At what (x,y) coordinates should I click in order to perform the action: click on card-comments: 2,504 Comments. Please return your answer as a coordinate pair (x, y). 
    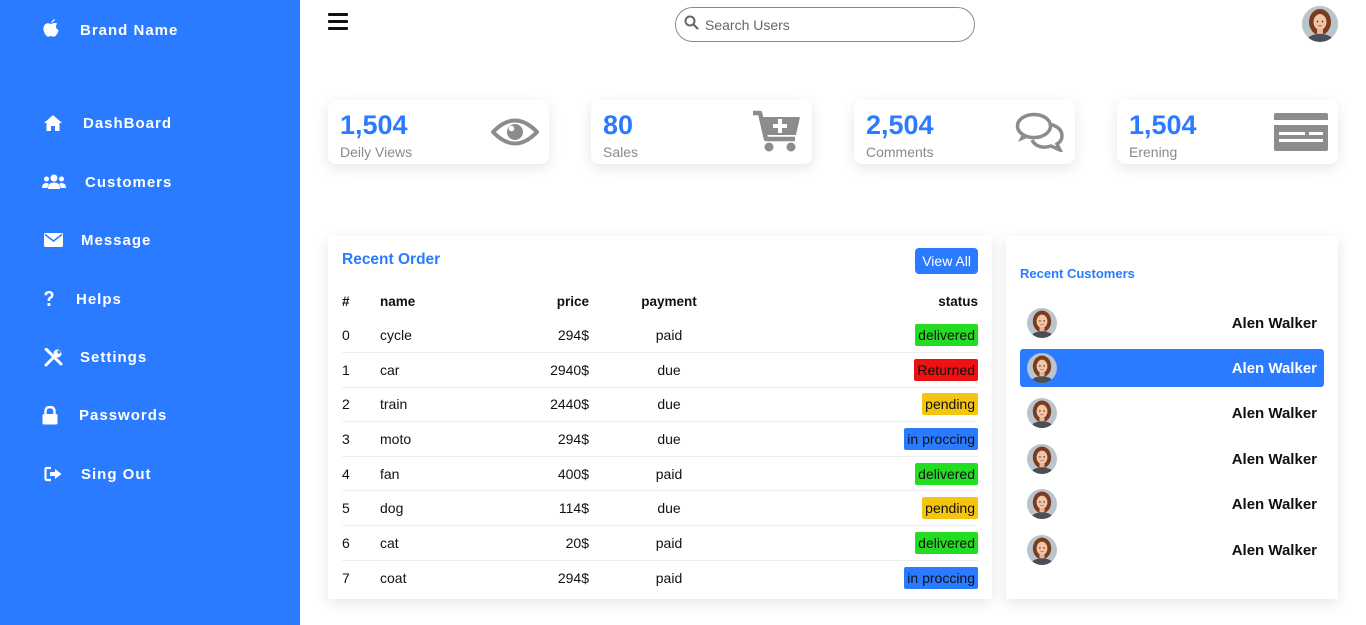
    Looking at the image, I should click on (964, 132).